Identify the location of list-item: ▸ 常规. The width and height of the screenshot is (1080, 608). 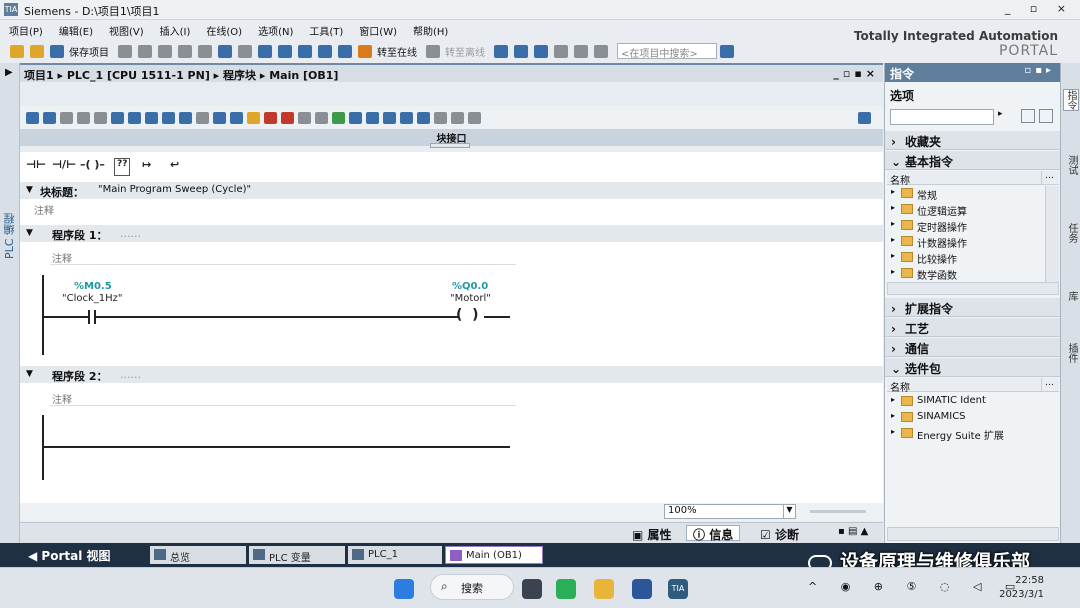
(967, 194).